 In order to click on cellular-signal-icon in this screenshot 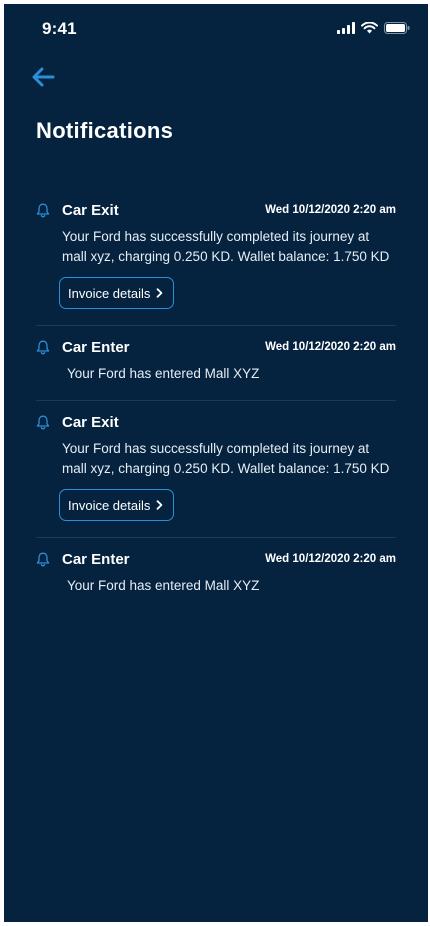, I will do `click(346, 30)`.